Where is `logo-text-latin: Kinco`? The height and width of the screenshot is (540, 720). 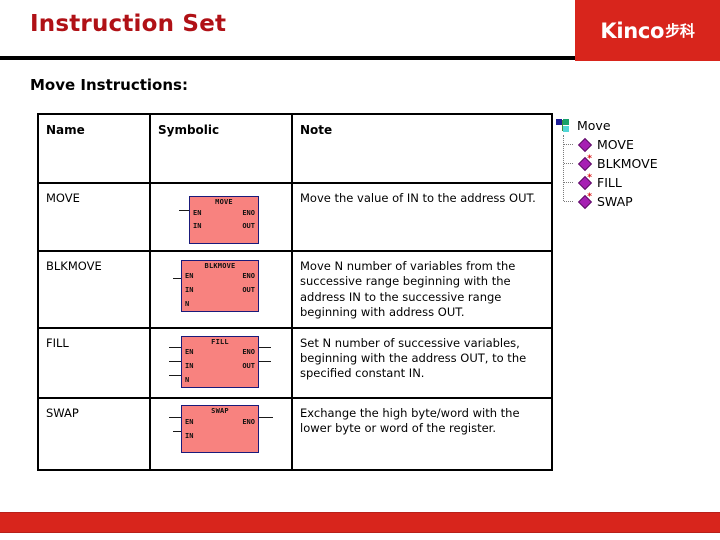 logo-text-latin: Kinco is located at coordinates (632, 30).